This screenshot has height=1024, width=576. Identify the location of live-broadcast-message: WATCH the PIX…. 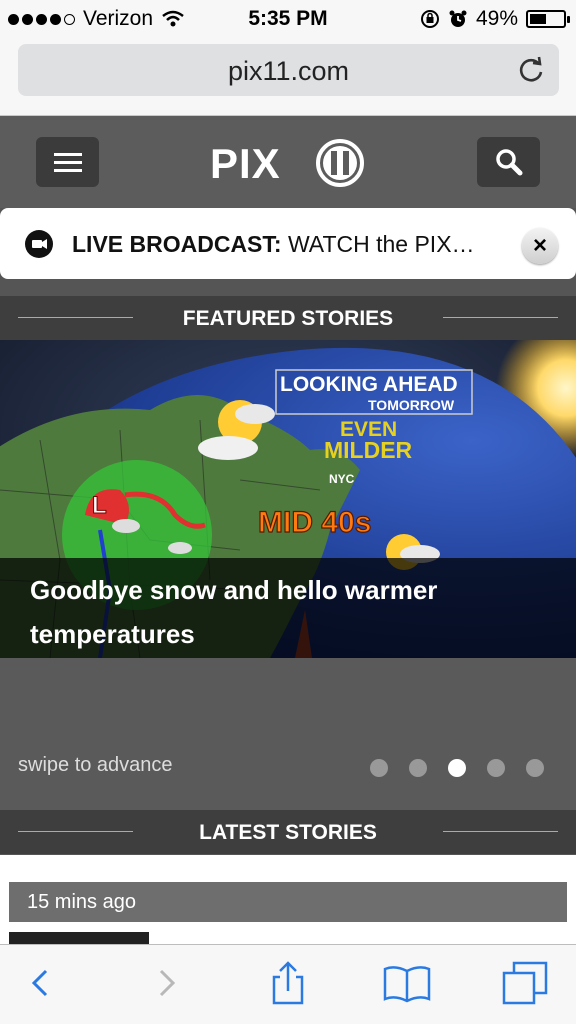
(381, 244).